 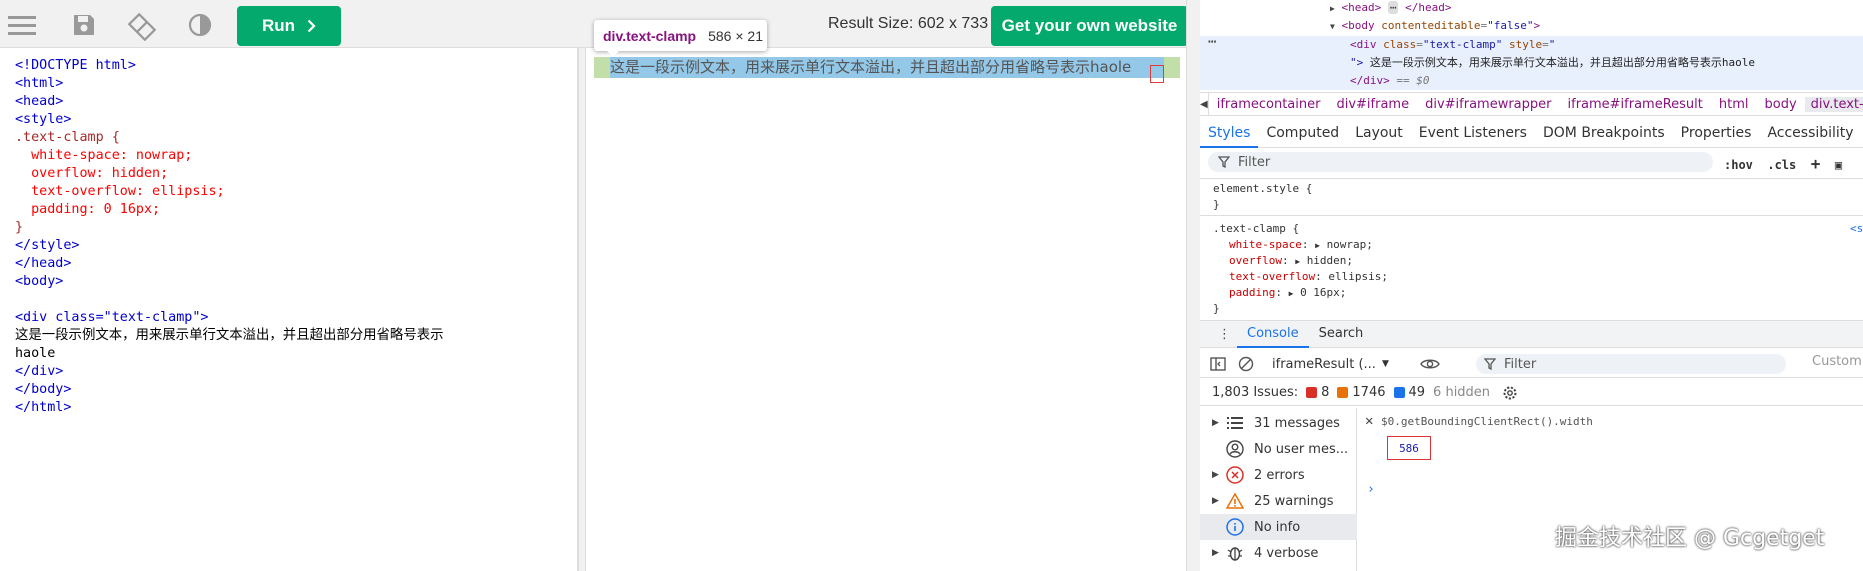 What do you see at coordinates (1409, 392) in the screenshot?
I see `issues-info-badge: 49` at bounding box center [1409, 392].